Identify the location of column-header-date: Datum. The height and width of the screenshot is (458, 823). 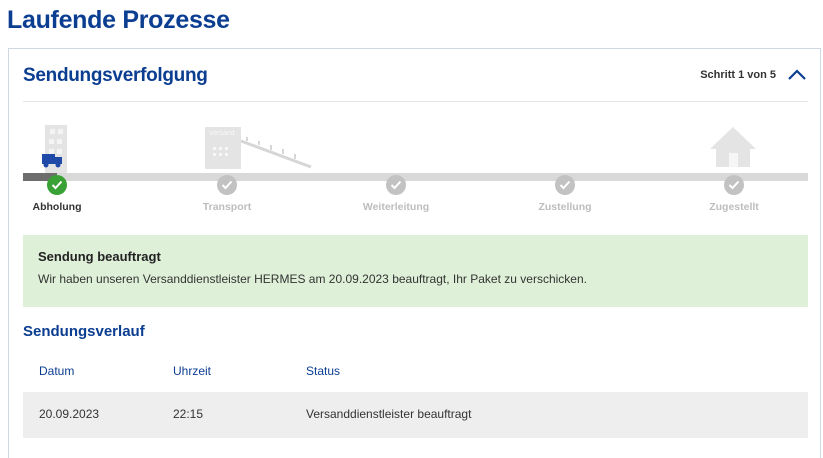
(57, 371).